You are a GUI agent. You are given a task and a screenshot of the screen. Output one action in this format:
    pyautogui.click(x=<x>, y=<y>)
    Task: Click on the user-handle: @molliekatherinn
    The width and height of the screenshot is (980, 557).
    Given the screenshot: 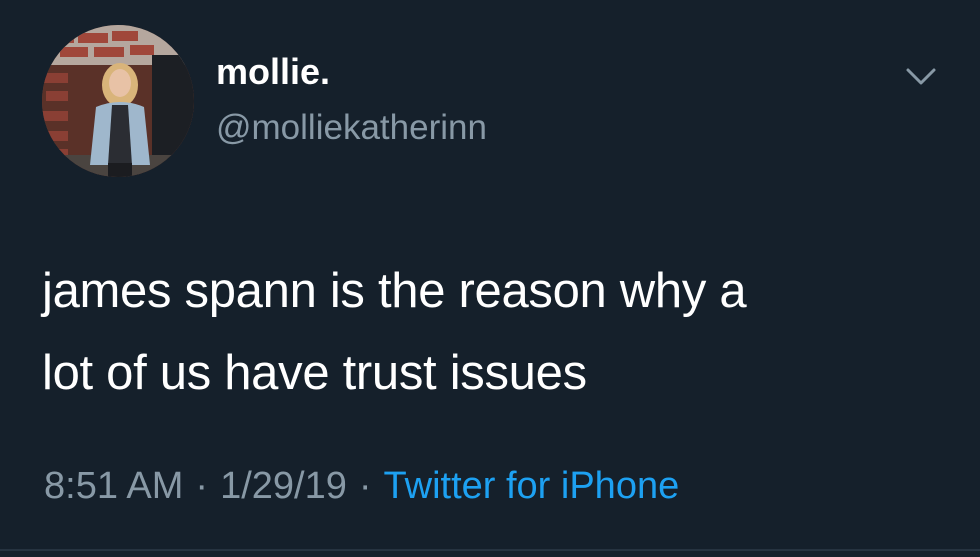 What is the action you would take?
    pyautogui.click(x=351, y=128)
    